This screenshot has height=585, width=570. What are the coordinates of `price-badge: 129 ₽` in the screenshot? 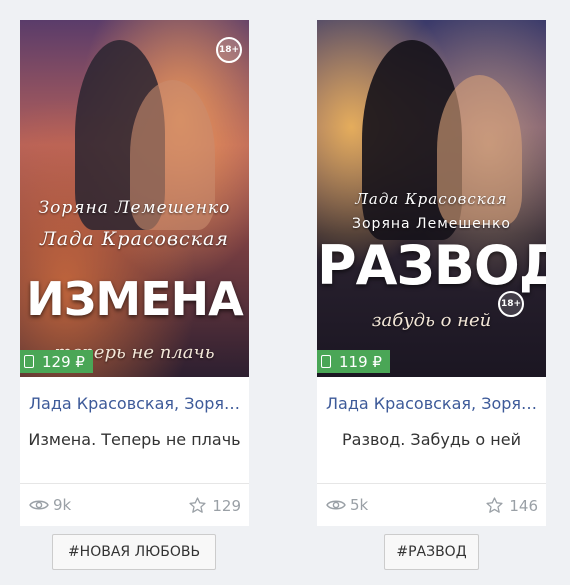 It's located at (56, 361).